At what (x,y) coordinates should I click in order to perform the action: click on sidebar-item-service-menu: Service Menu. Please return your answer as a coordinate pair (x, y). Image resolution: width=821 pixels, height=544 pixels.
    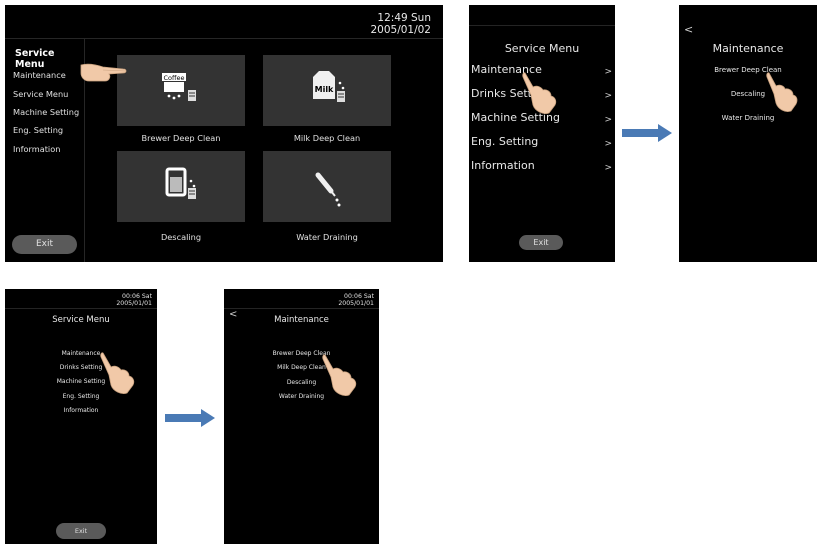
    Looking at the image, I should click on (40, 94).